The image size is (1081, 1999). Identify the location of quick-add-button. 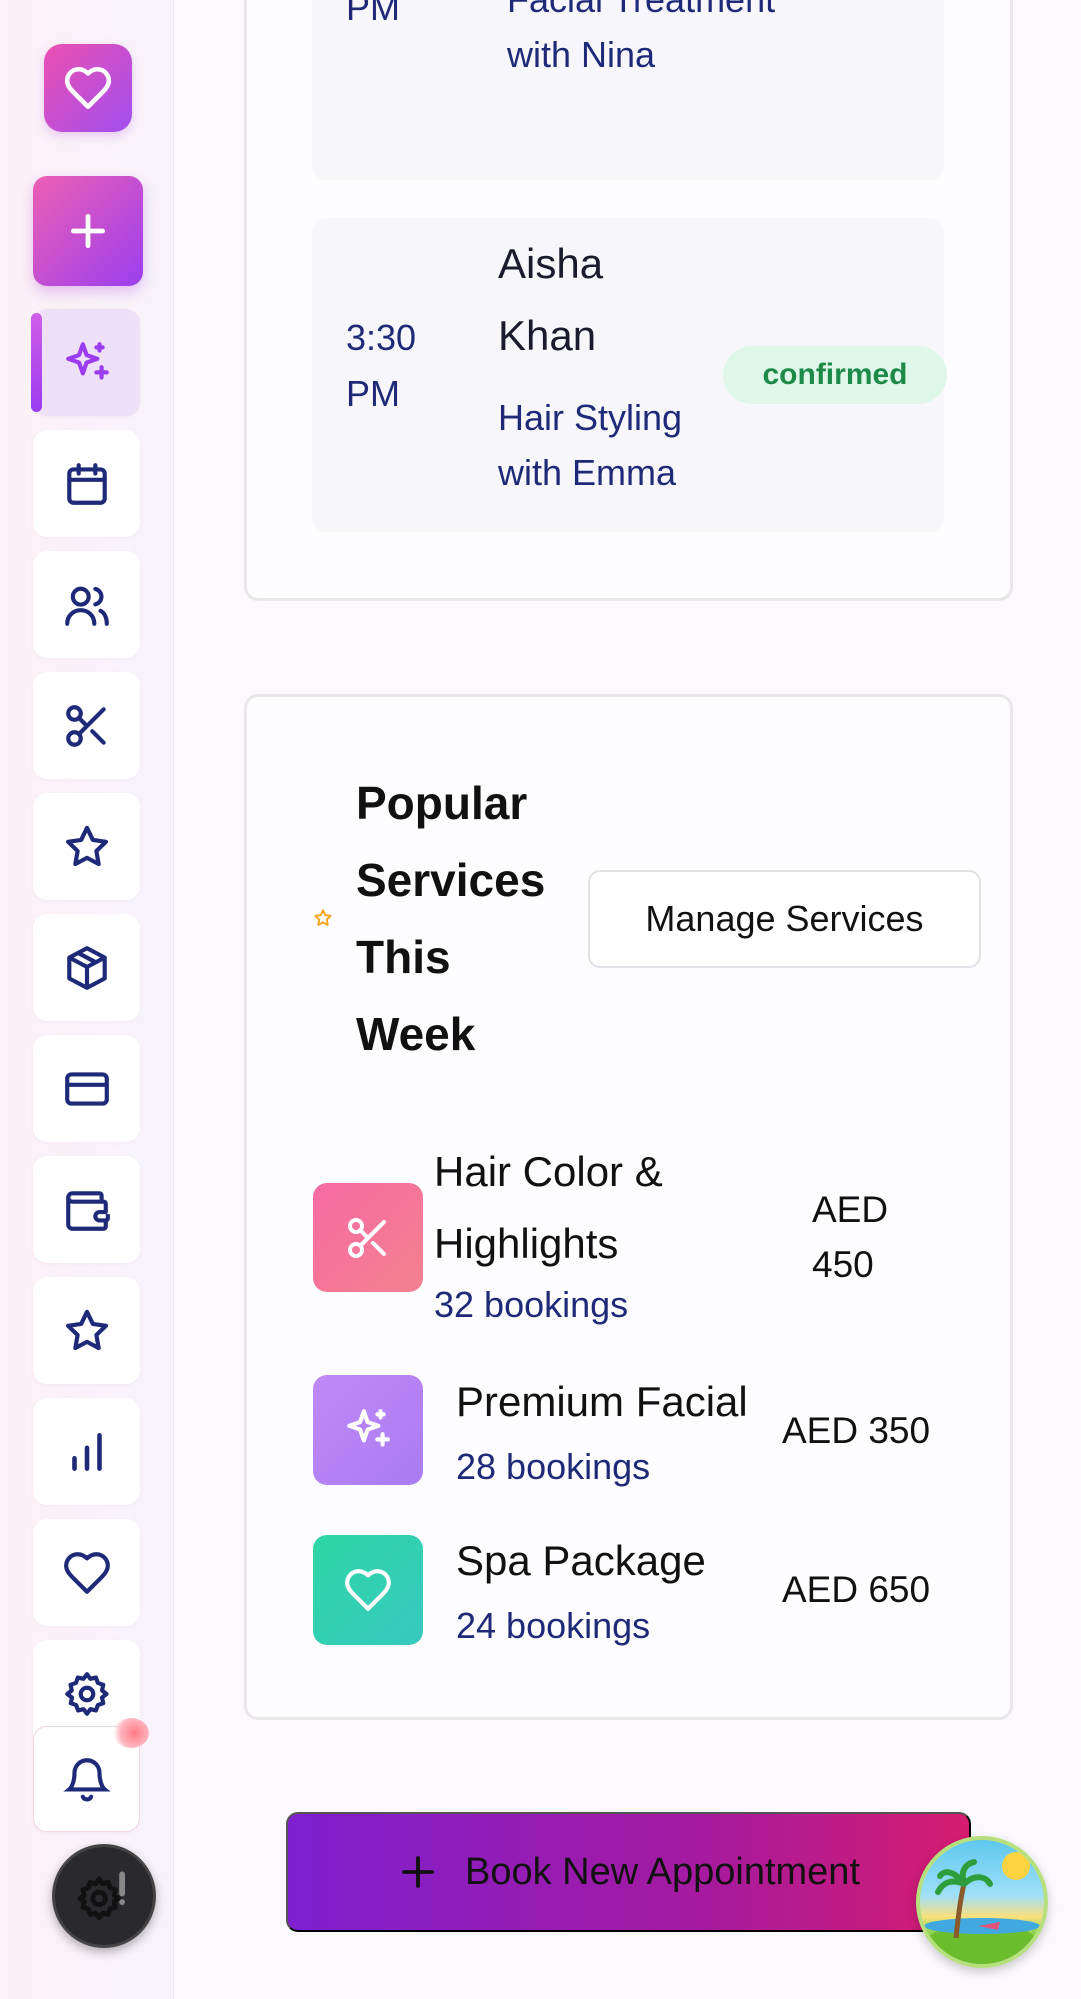
(88, 231).